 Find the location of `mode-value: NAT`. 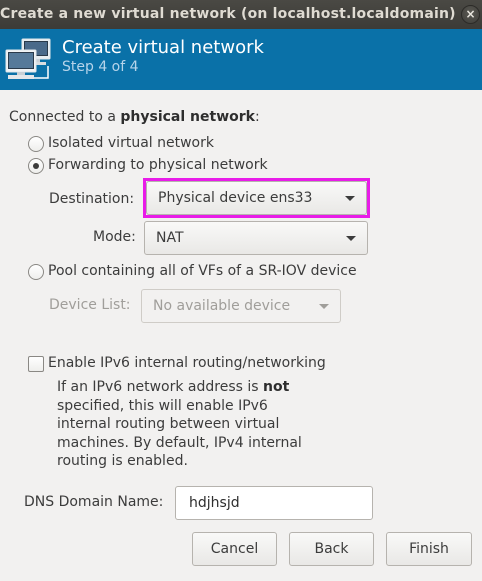

mode-value: NAT is located at coordinates (170, 238).